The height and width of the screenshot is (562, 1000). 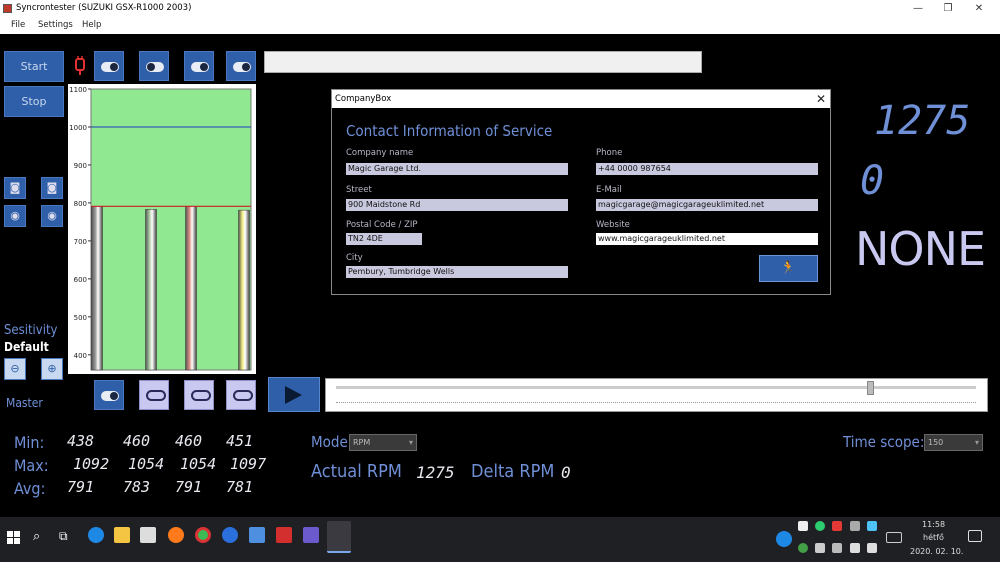 What do you see at coordinates (55, 25) in the screenshot?
I see `menu-settings: Settings` at bounding box center [55, 25].